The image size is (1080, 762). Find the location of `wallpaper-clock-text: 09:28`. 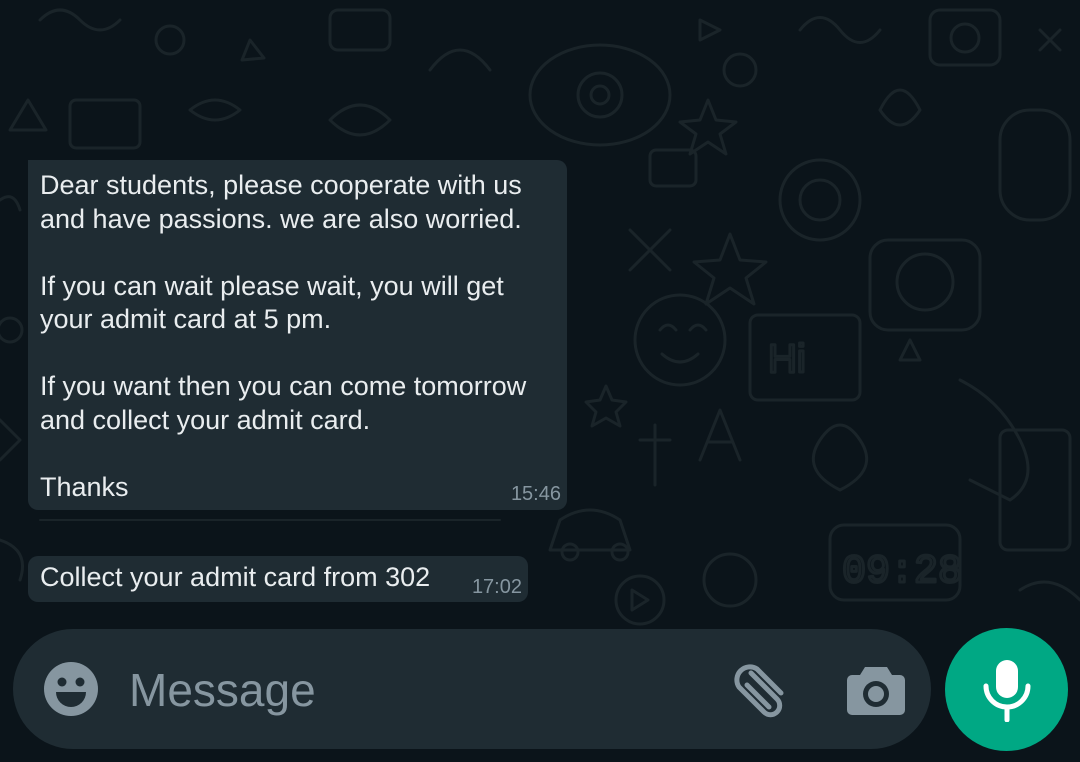

wallpaper-clock-text: 09:28 is located at coordinates (902, 572).